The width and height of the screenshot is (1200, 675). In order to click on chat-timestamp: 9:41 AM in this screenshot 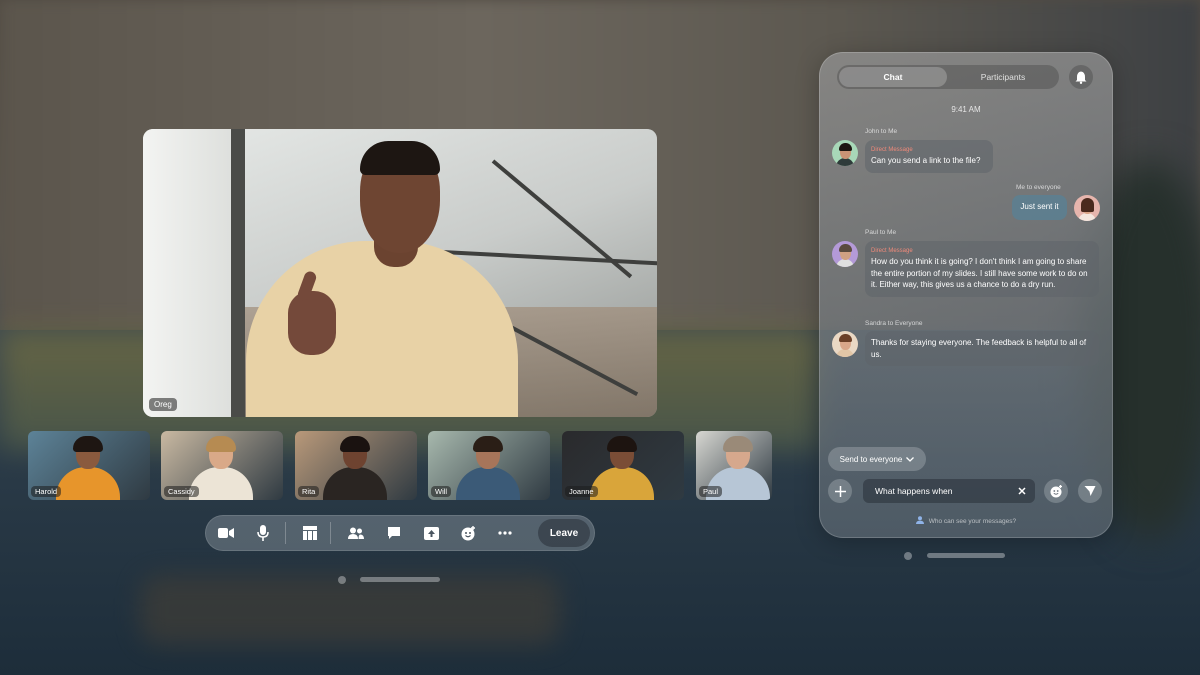, I will do `click(966, 109)`.